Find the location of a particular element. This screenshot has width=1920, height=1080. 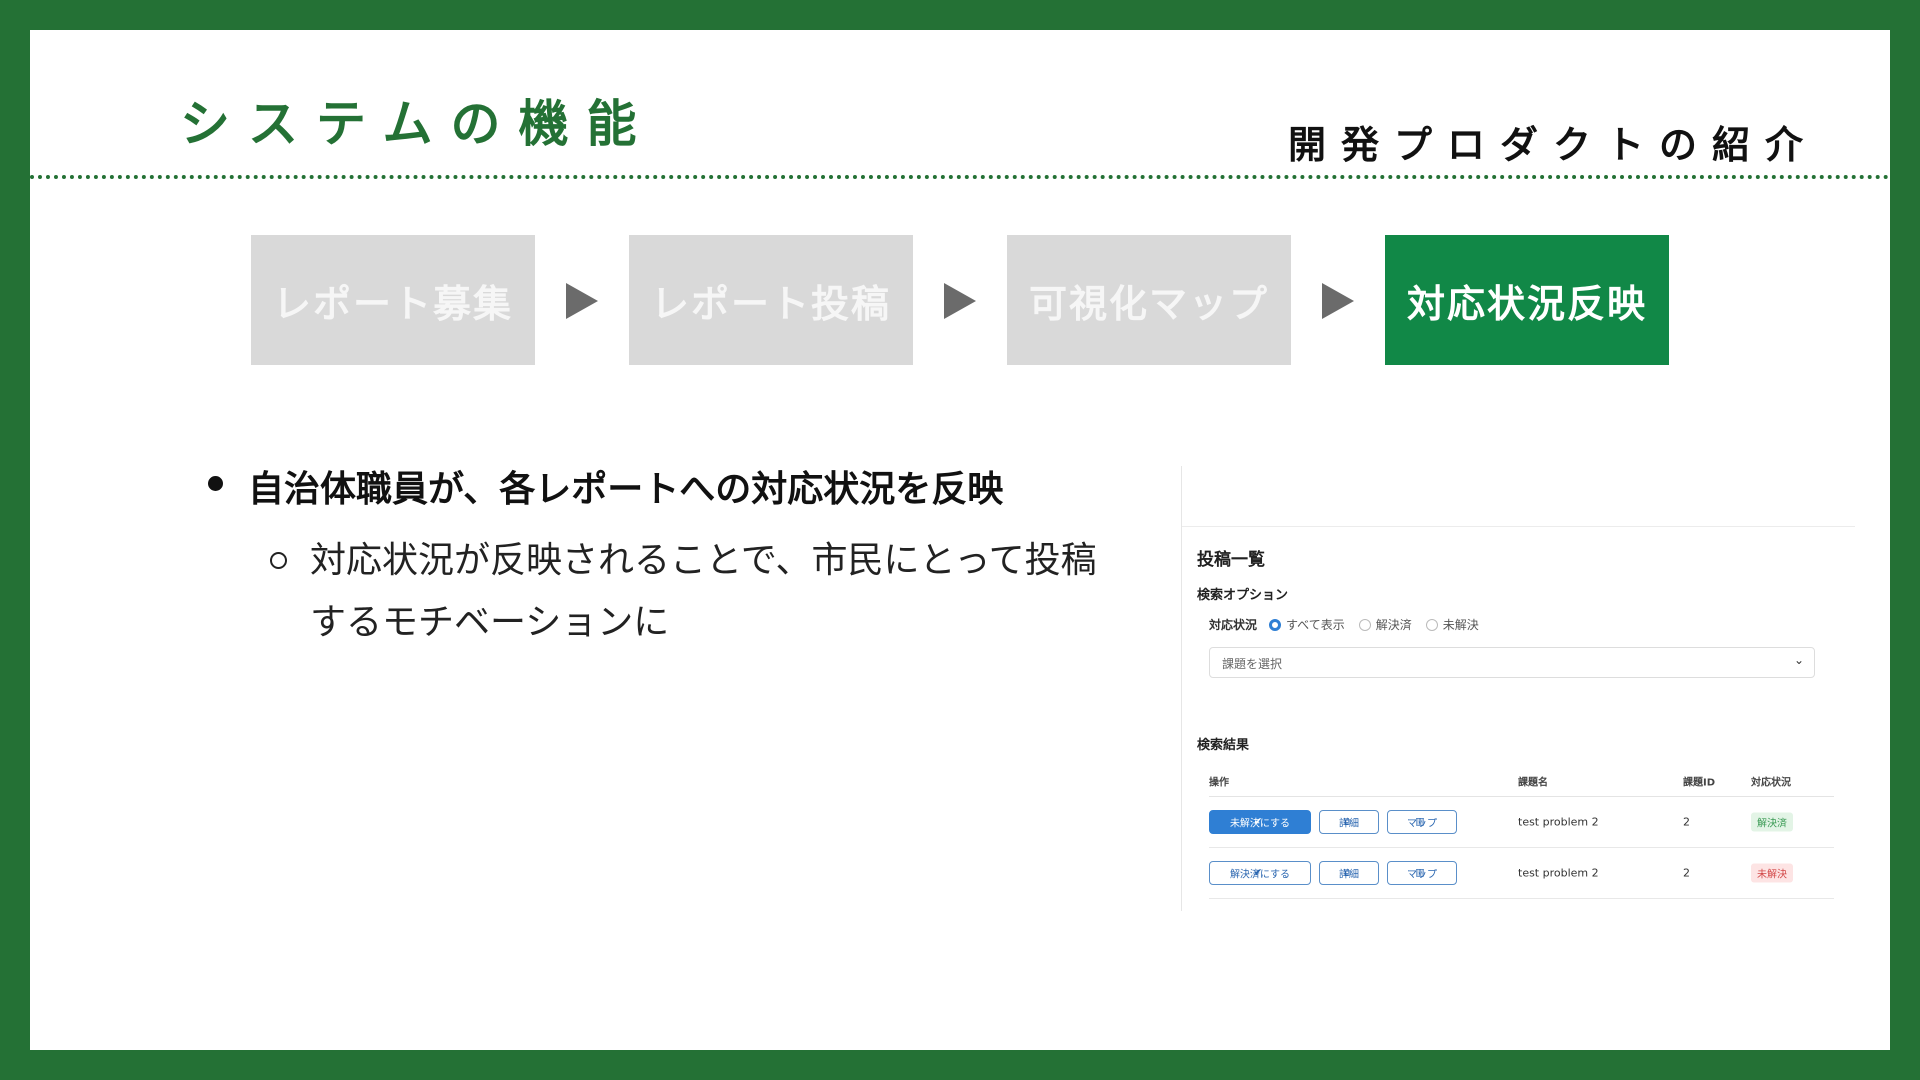

table-row: ✔ 未解決にする ⧉ 詳細 ▥ マップ test problem 2 2 解決済 is located at coordinates (1521, 822).